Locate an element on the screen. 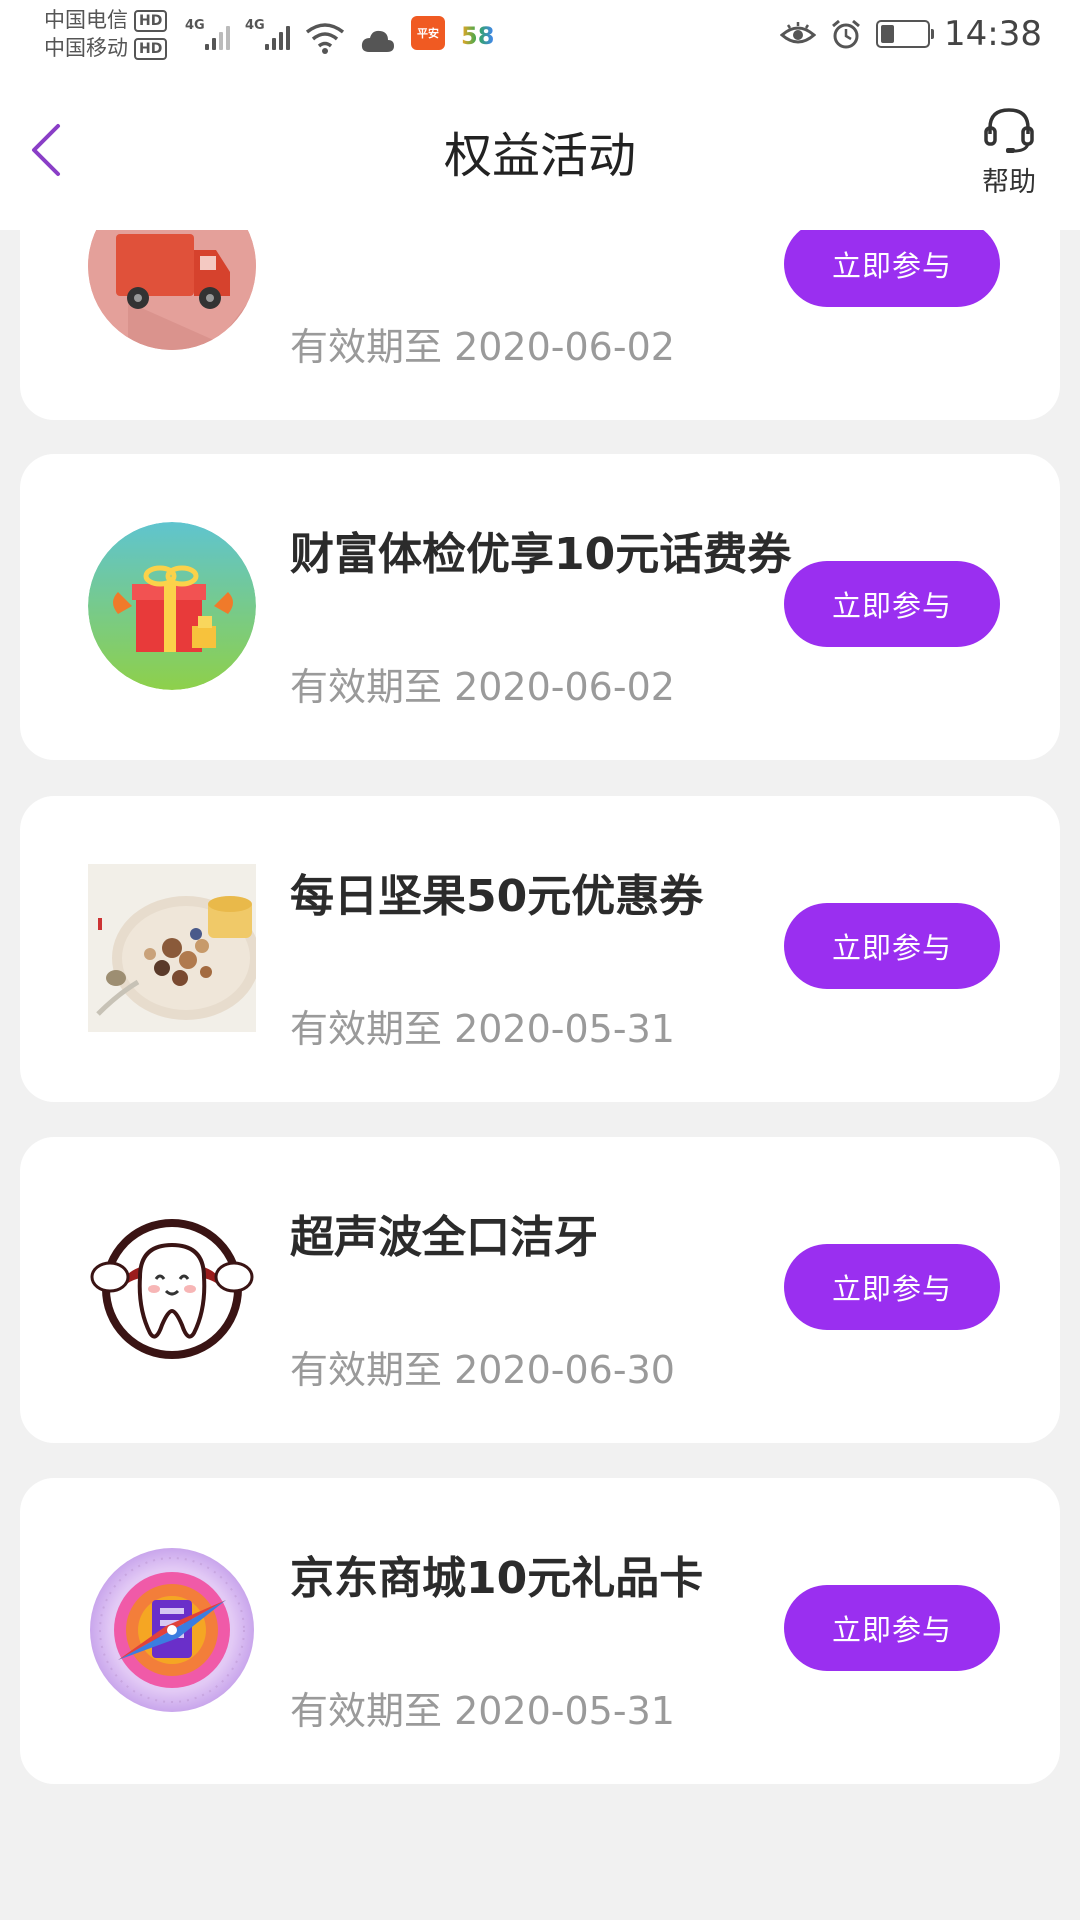  carrier-info: 中国电信 HD 中国移动 HD is located at coordinates (106, 34).